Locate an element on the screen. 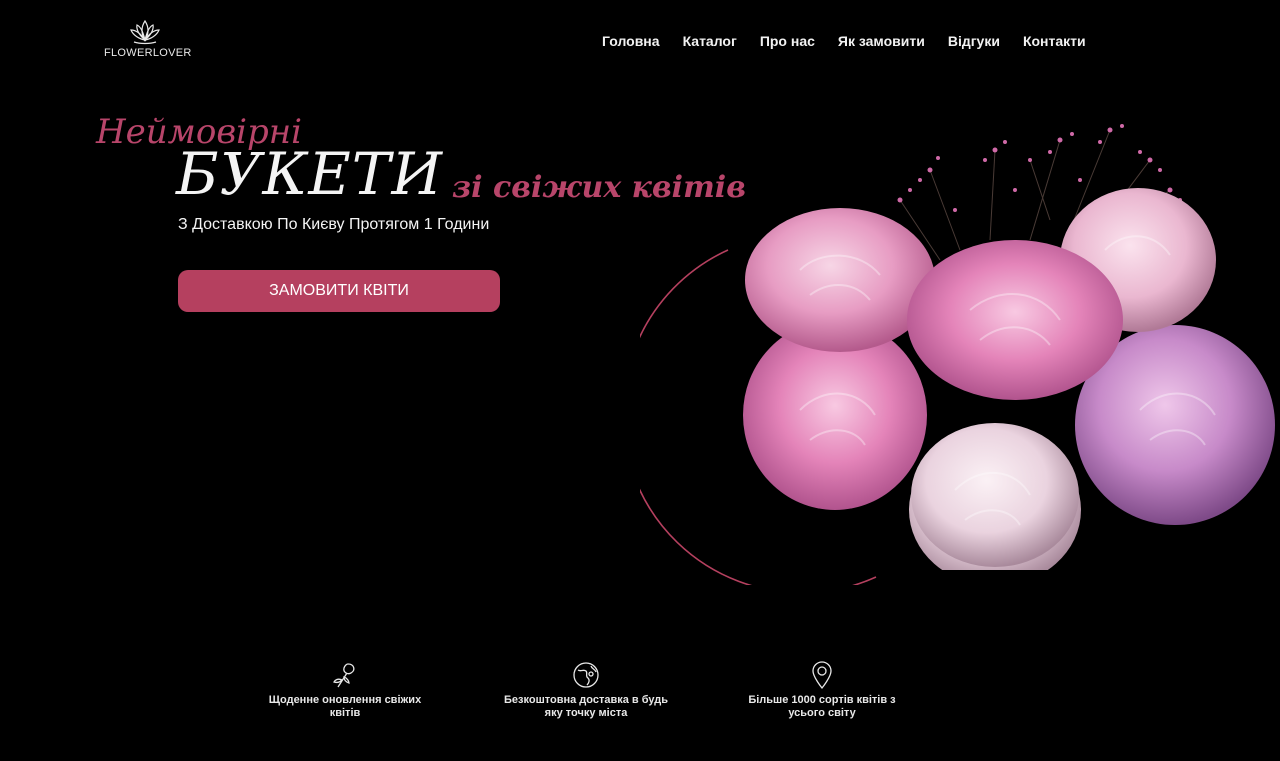  feature-daily-update-text-1: Щоденне оновлення свіжих is located at coordinates (345, 700).